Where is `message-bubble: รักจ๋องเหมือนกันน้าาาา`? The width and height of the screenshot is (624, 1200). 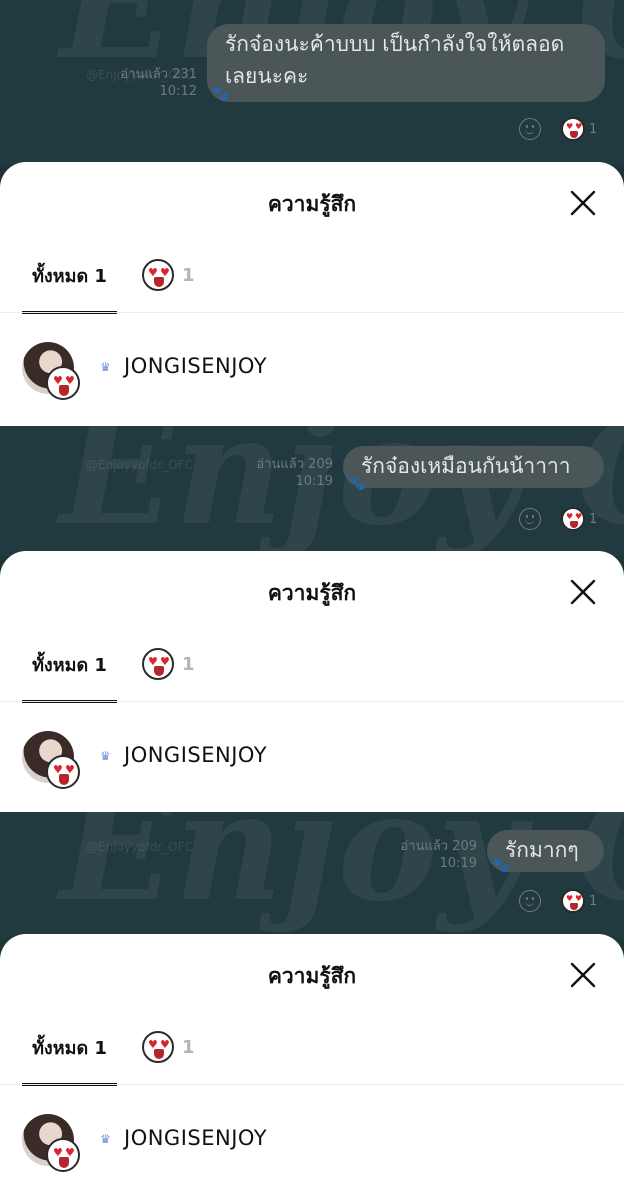 message-bubble: รักจ๋องเหมือนกันน้าาาา is located at coordinates (473, 467).